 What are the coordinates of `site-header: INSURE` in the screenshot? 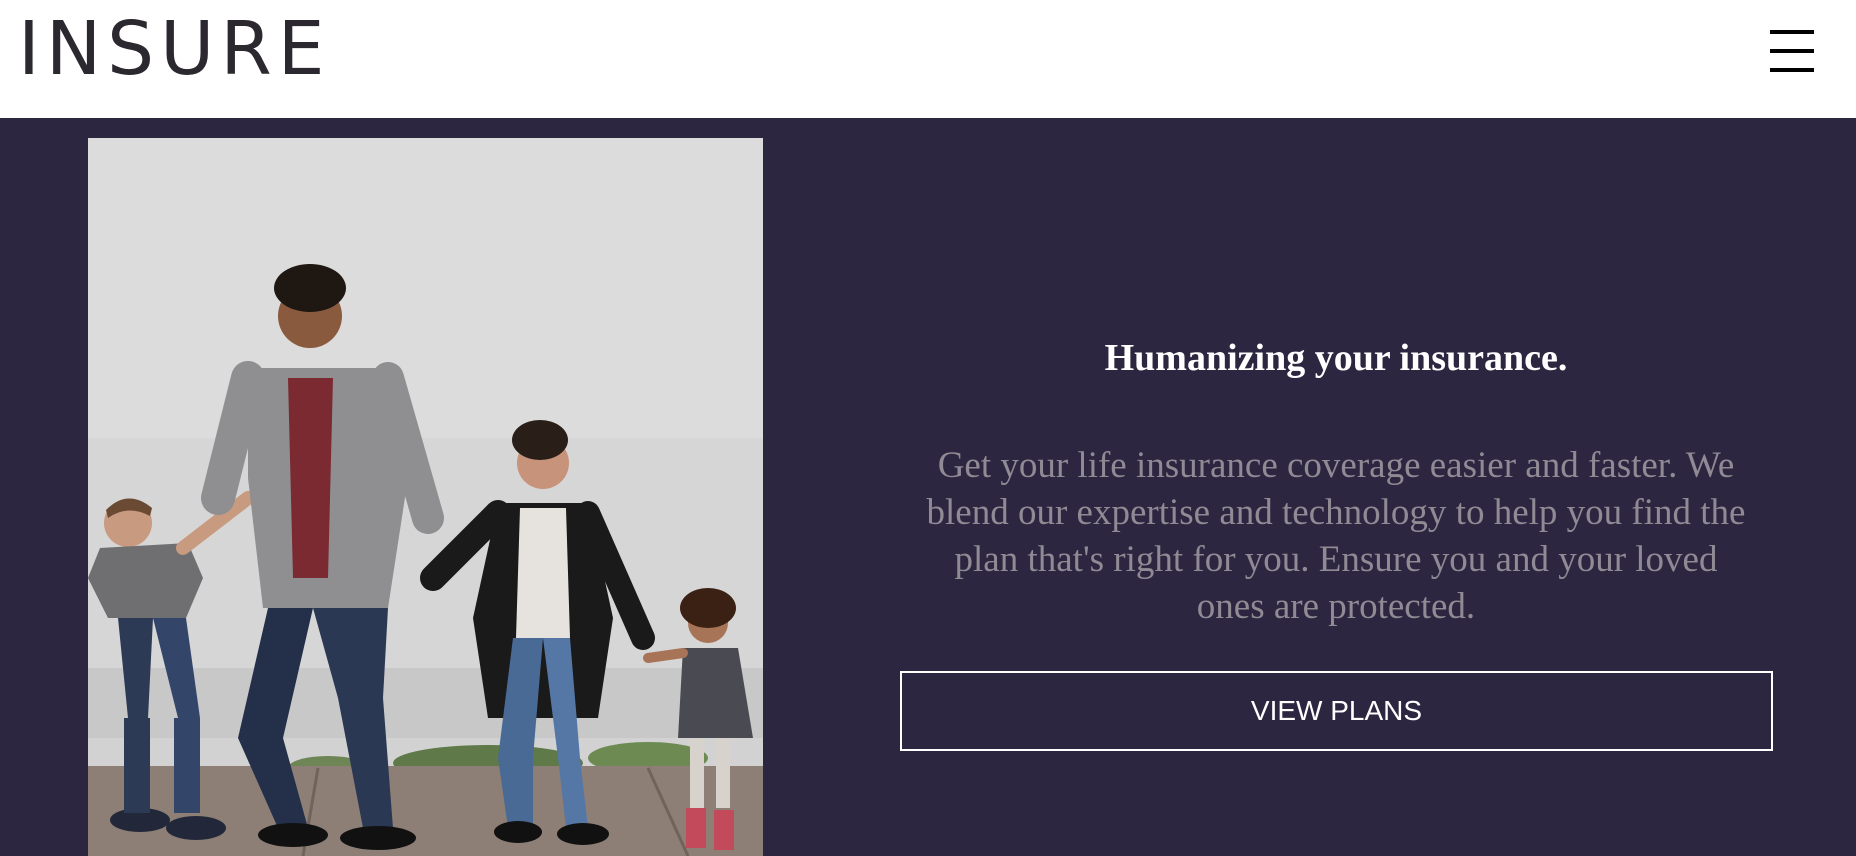 It's located at (928, 59).